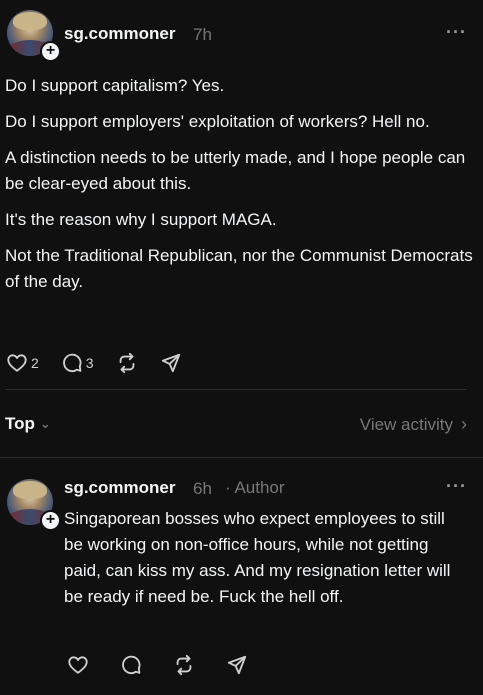 The width and height of the screenshot is (483, 695). What do you see at coordinates (236, 425) in the screenshot?
I see `replies-sort-bar: Top ⌄ View activity ›` at bounding box center [236, 425].